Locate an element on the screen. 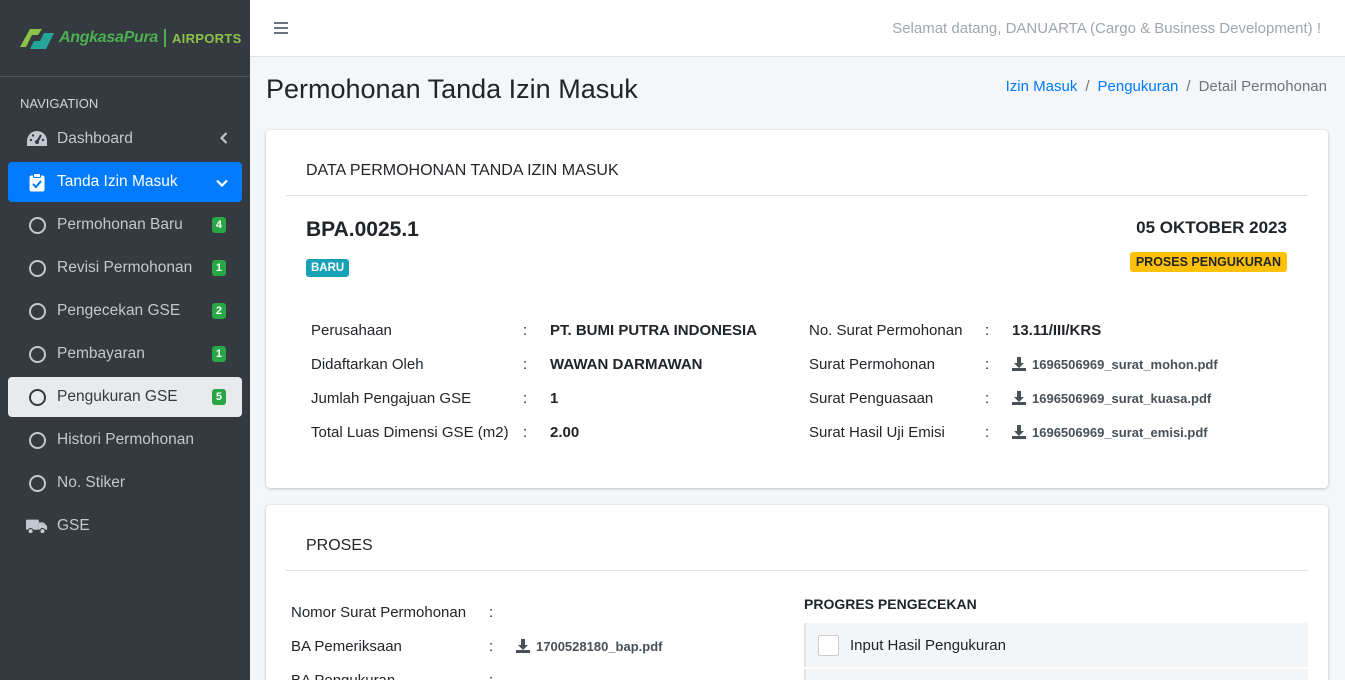 The height and width of the screenshot is (680, 1345). sidebar-item-permohonan-baru: Permohonan Baru 4 is located at coordinates (125, 225).